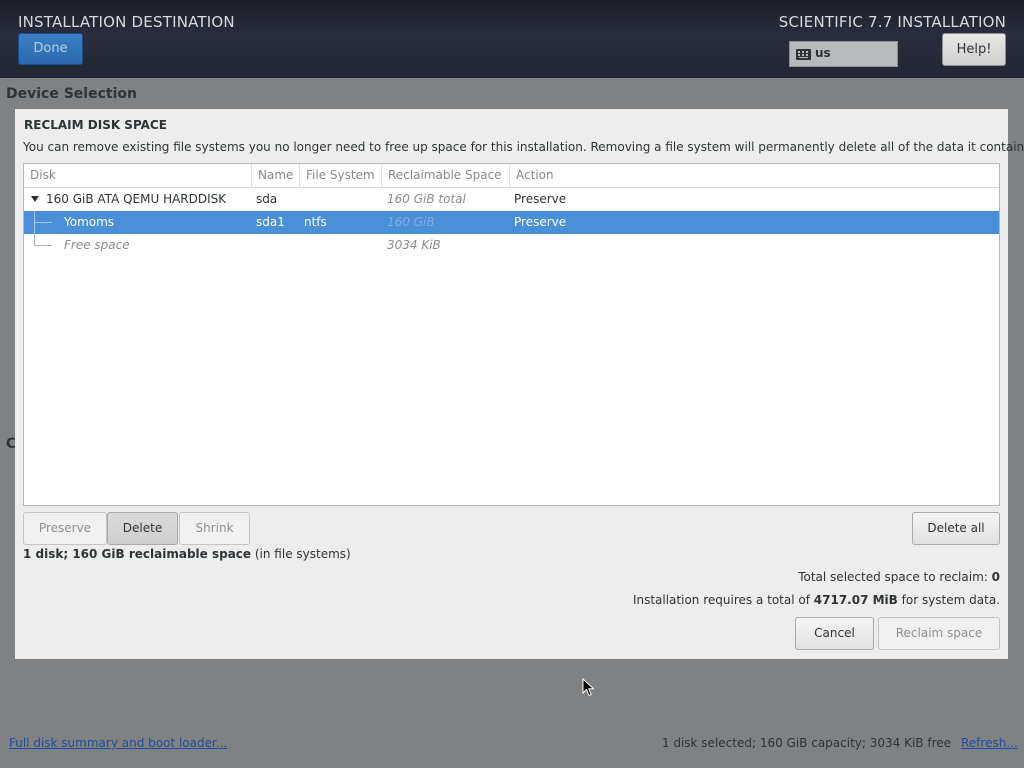 This screenshot has height=768, width=1024. I want to click on shrink-button: Shrink, so click(214, 528).